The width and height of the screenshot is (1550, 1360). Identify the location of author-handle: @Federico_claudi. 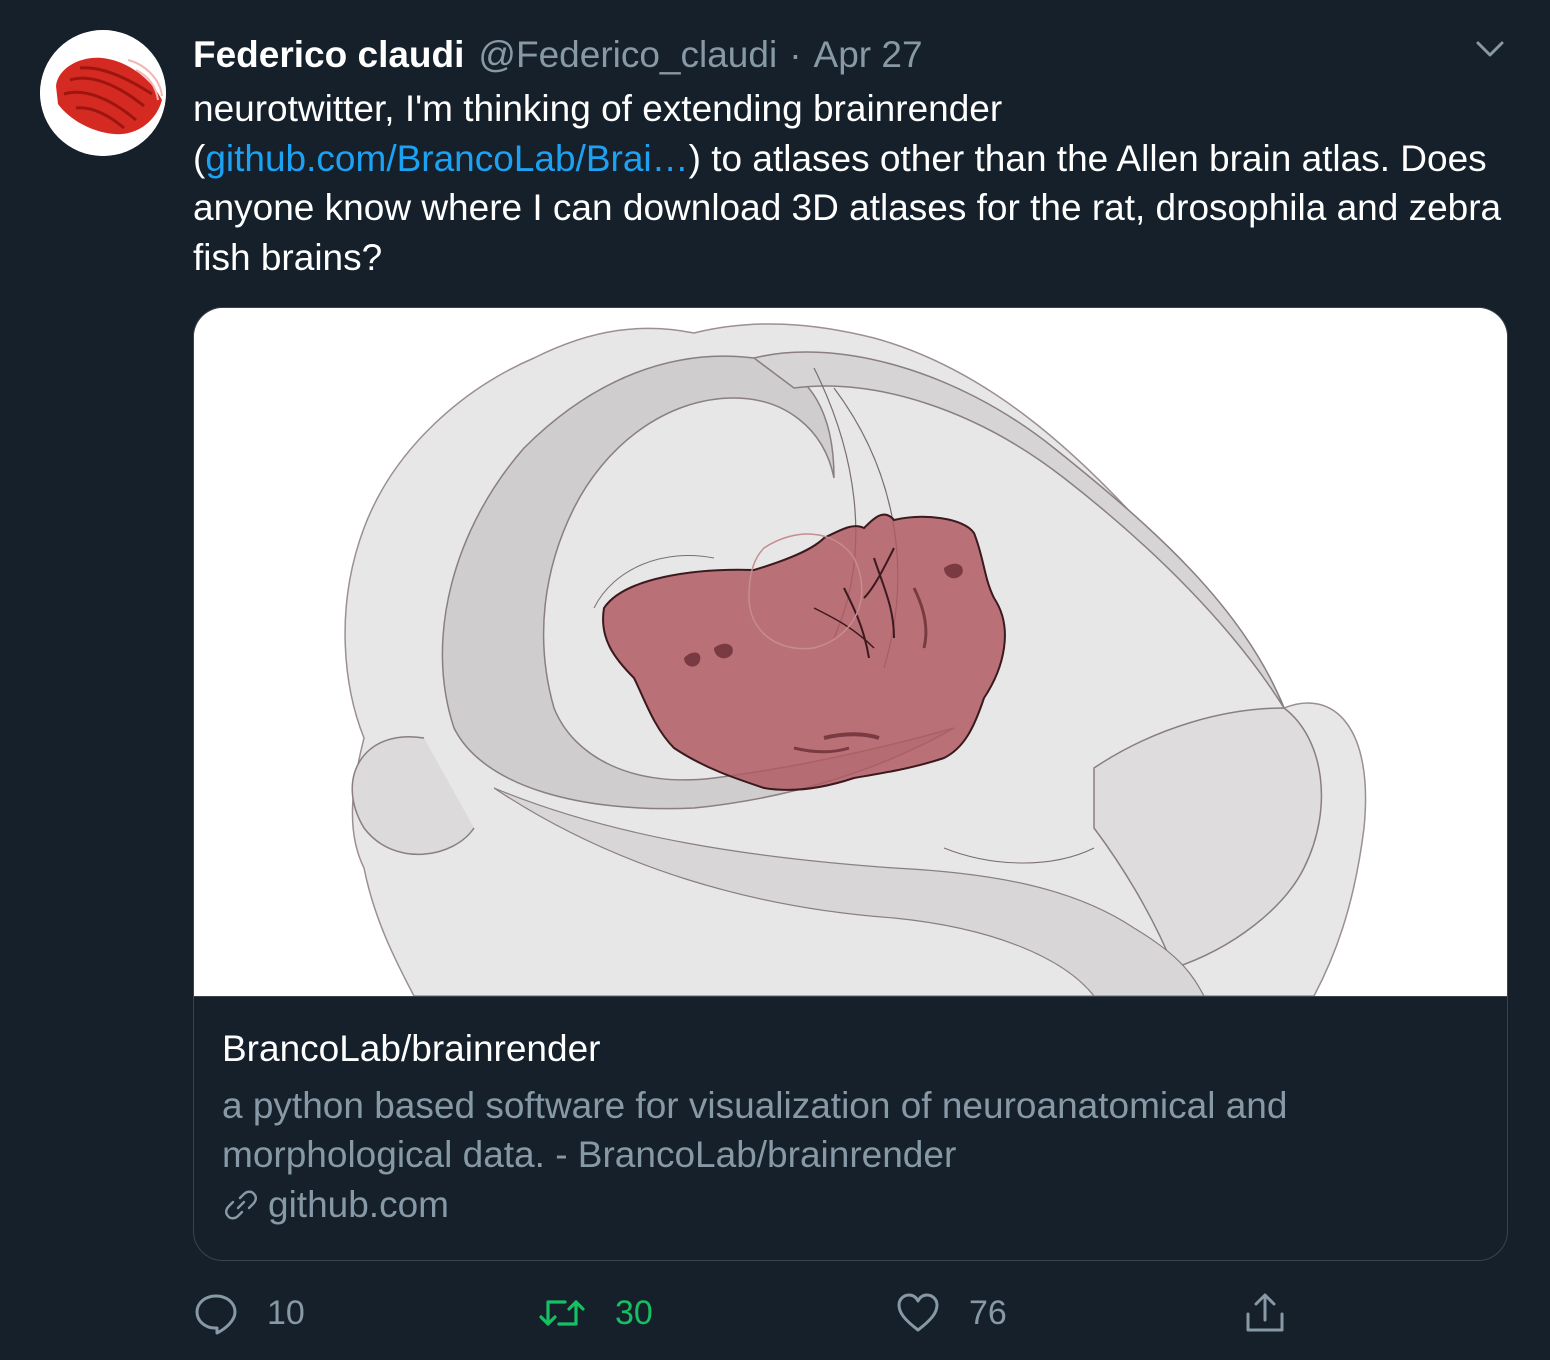
(627, 55).